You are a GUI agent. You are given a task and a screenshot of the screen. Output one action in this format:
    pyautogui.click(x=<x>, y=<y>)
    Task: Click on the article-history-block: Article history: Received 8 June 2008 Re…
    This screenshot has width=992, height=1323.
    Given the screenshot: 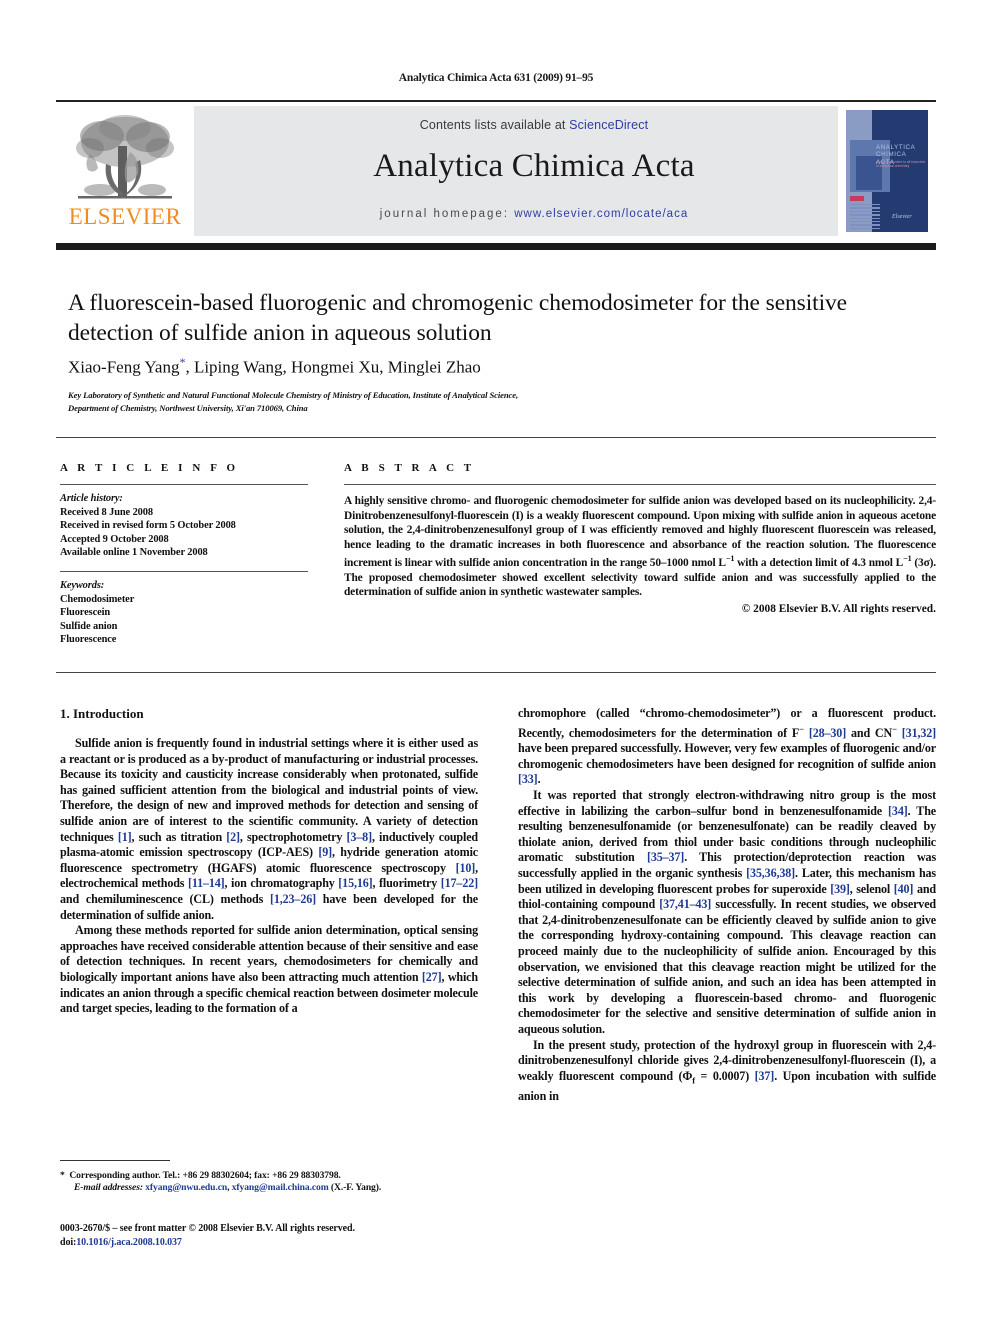 What is the action you would take?
    pyautogui.click(x=184, y=526)
    